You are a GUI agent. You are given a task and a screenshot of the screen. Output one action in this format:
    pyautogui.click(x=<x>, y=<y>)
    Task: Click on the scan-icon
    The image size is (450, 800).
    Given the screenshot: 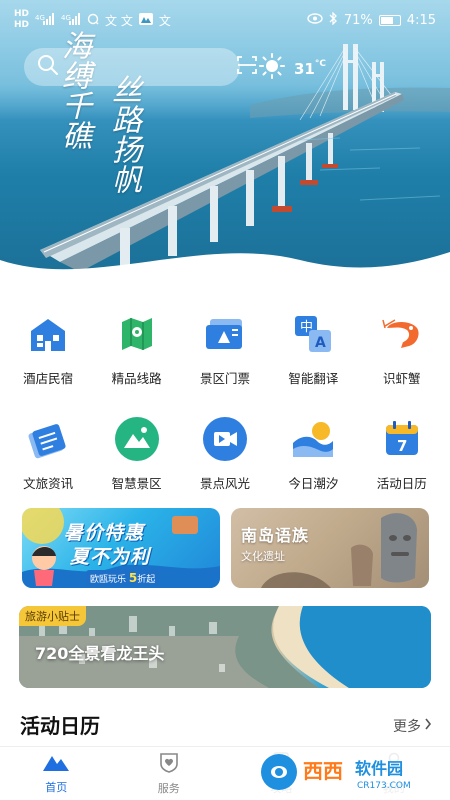 What is the action you would take?
    pyautogui.click(x=247, y=67)
    